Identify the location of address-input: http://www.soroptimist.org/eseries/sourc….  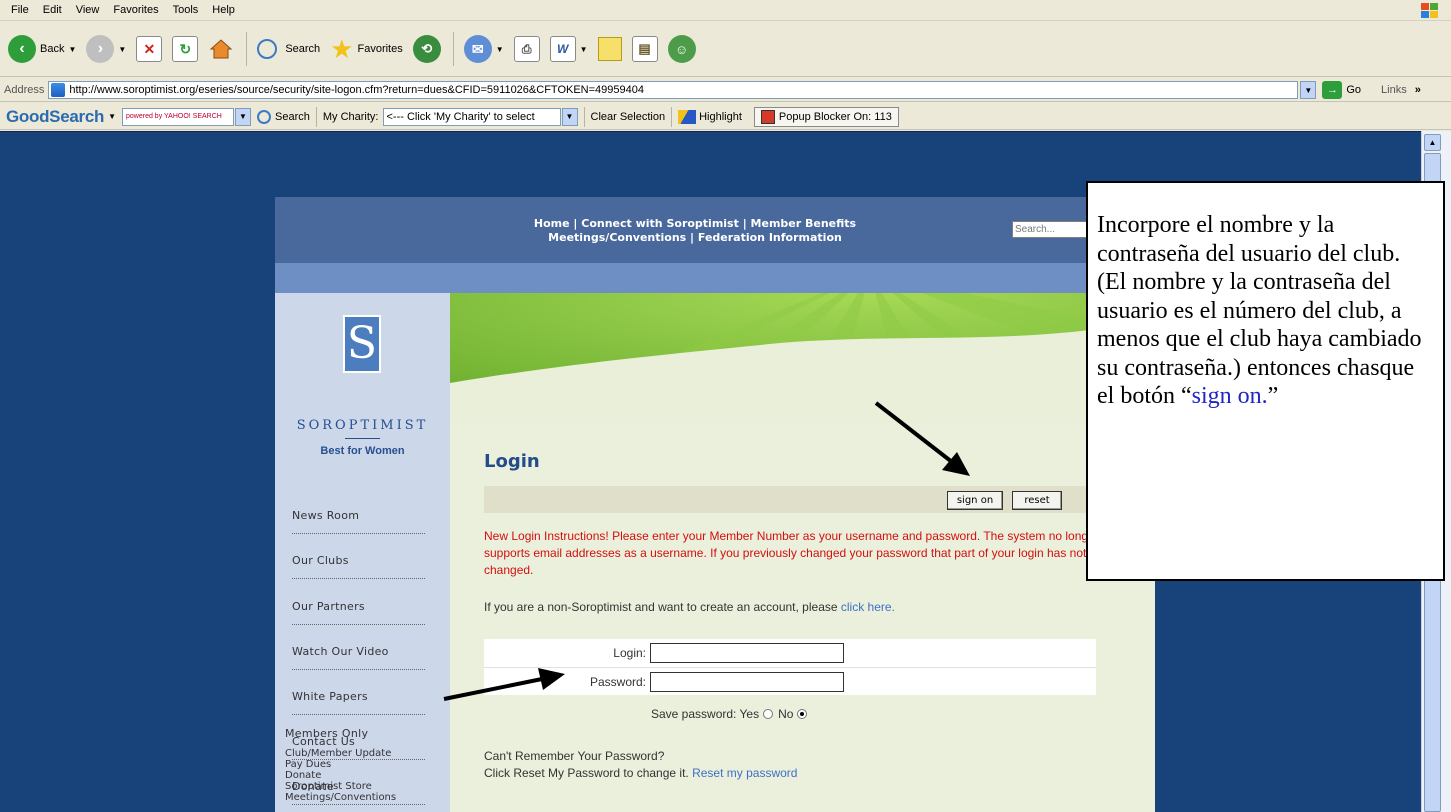
(673, 90).